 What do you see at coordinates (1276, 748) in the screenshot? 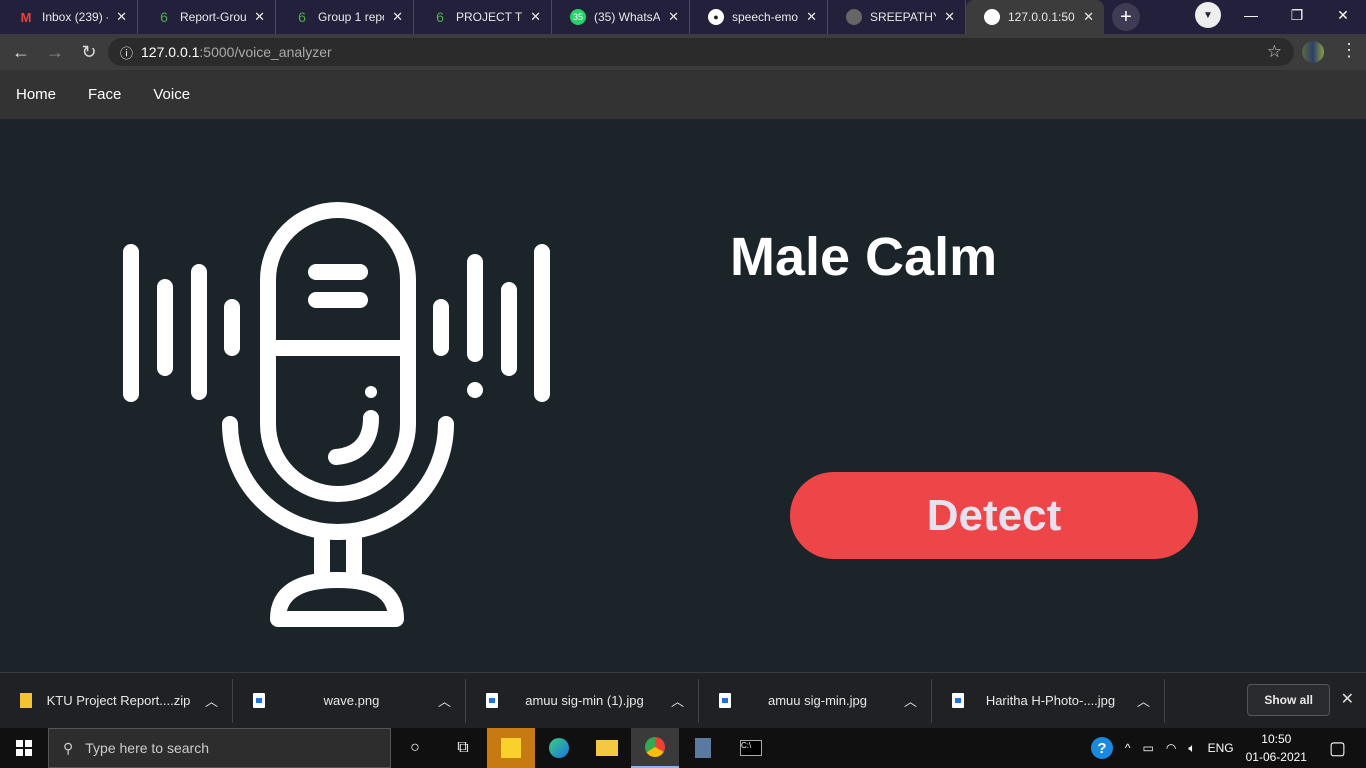
I see `clock: 10:50 01-06-2021` at bounding box center [1276, 748].